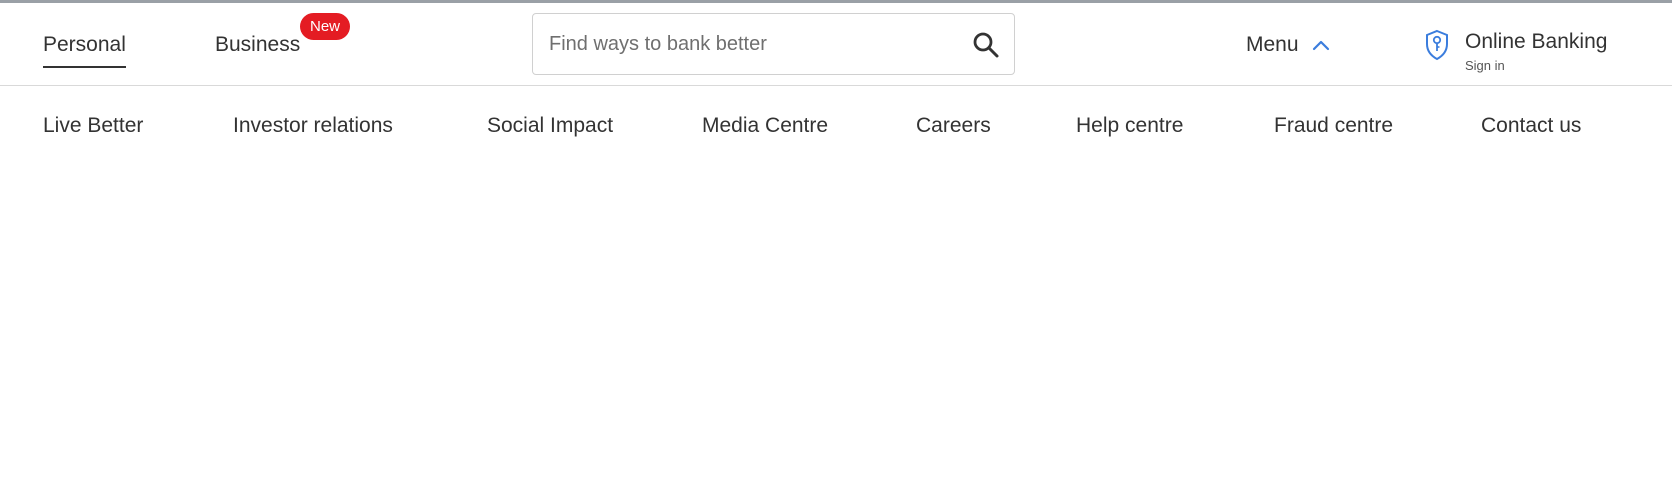 The height and width of the screenshot is (478, 1672). Describe the element at coordinates (313, 126) in the screenshot. I see `nav-investor-relations: Investor relations` at that location.